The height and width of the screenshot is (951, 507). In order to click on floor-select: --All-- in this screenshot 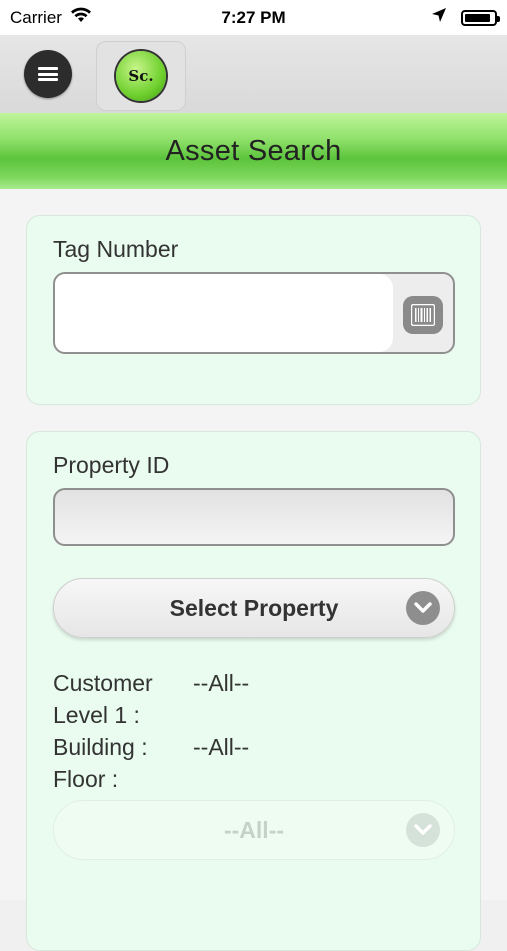, I will do `click(254, 830)`.